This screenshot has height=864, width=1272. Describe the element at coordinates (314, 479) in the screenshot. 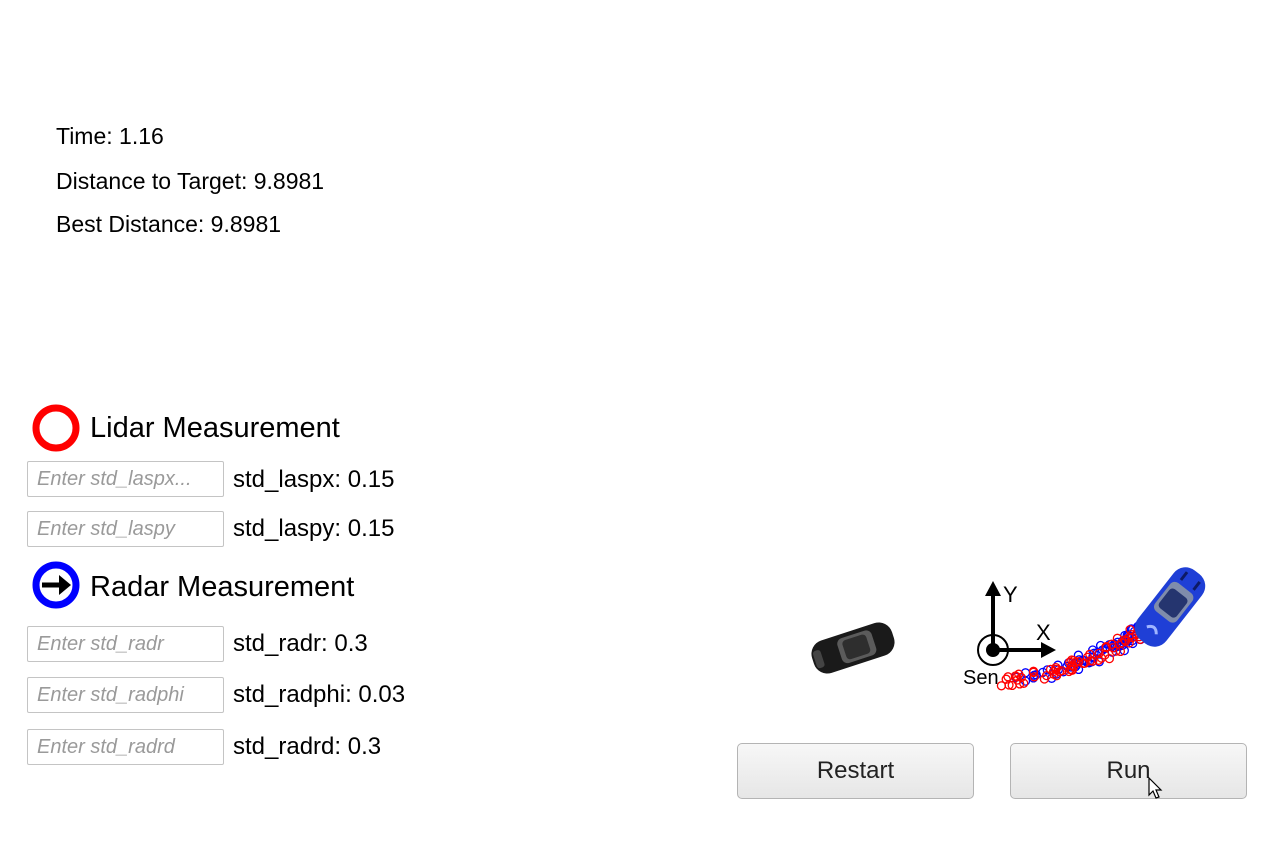

I see `std-laspx-label: std_laspx: 0.15` at that location.